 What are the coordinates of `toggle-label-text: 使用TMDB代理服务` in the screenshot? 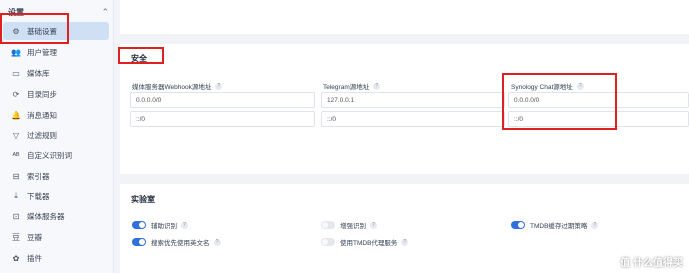 It's located at (369, 243).